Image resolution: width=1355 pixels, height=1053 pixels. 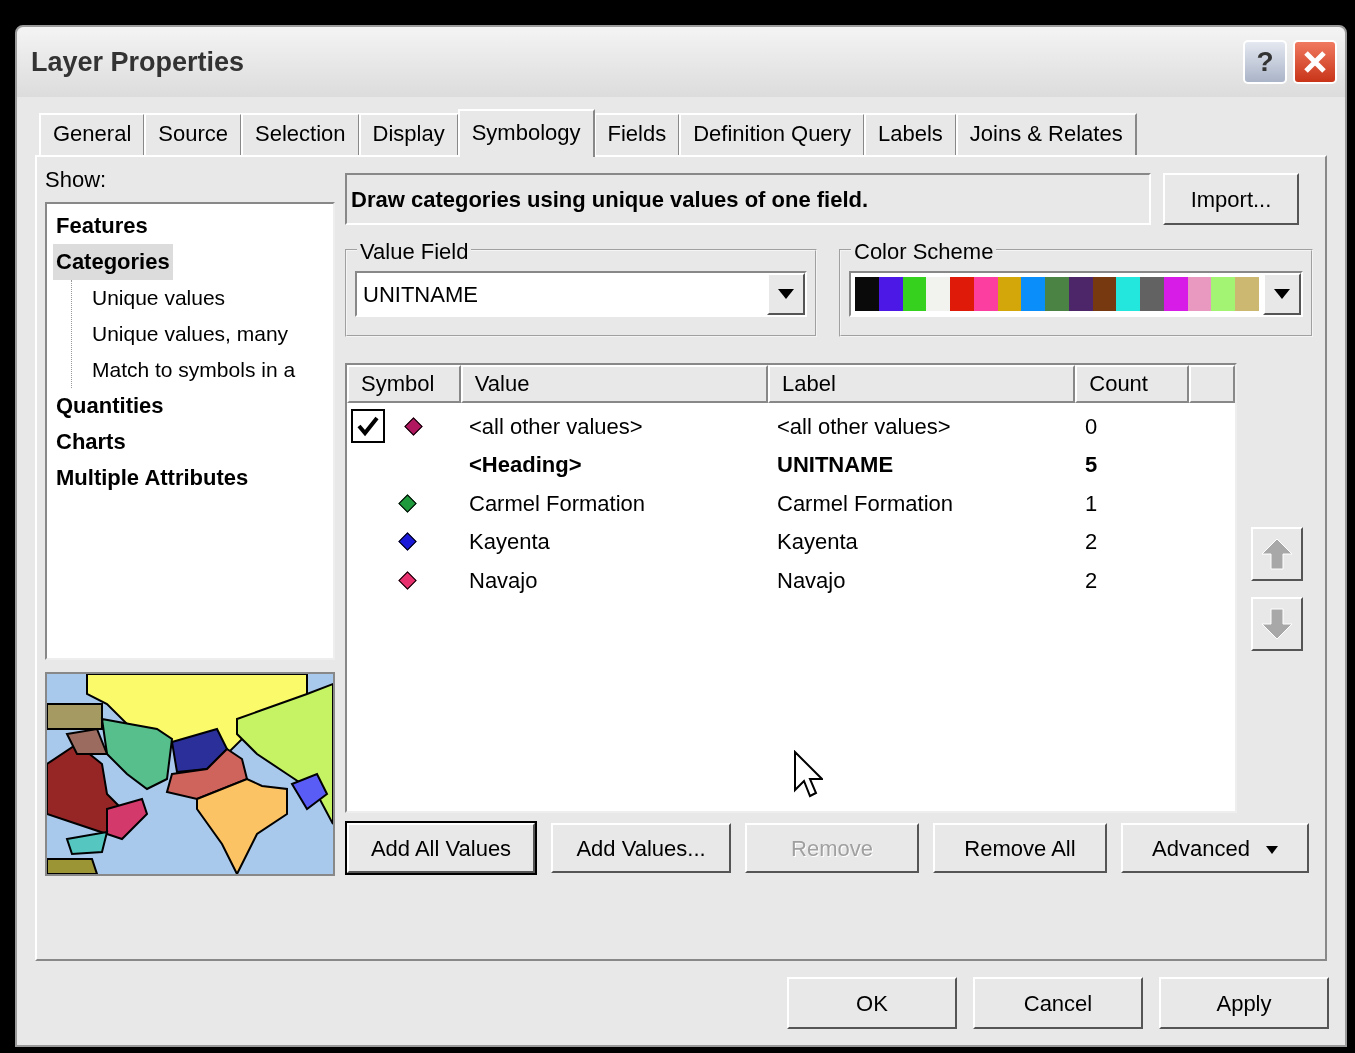 I want to click on table-cell-text: <Heading>, so click(x=525, y=465).